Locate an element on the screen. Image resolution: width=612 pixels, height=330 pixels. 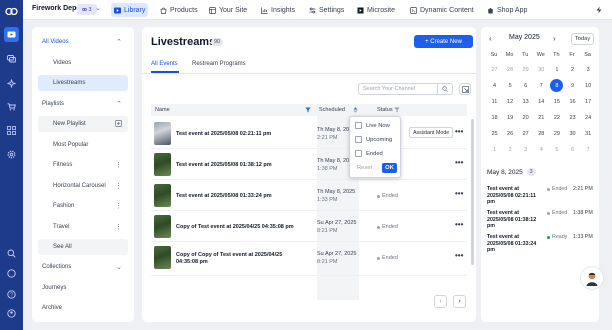
nav-your-site: Your Site is located at coordinates (228, 10).